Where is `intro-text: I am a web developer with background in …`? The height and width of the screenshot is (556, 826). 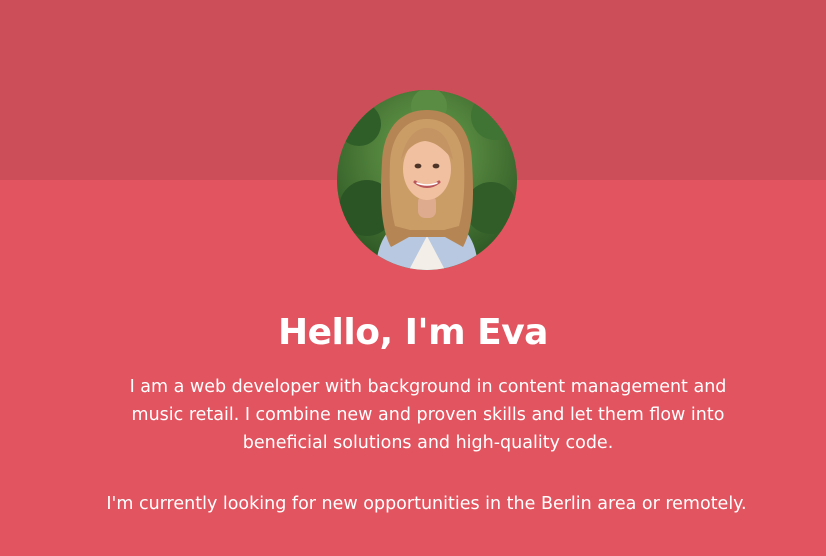 intro-text: I am a web developer with background in … is located at coordinates (428, 415).